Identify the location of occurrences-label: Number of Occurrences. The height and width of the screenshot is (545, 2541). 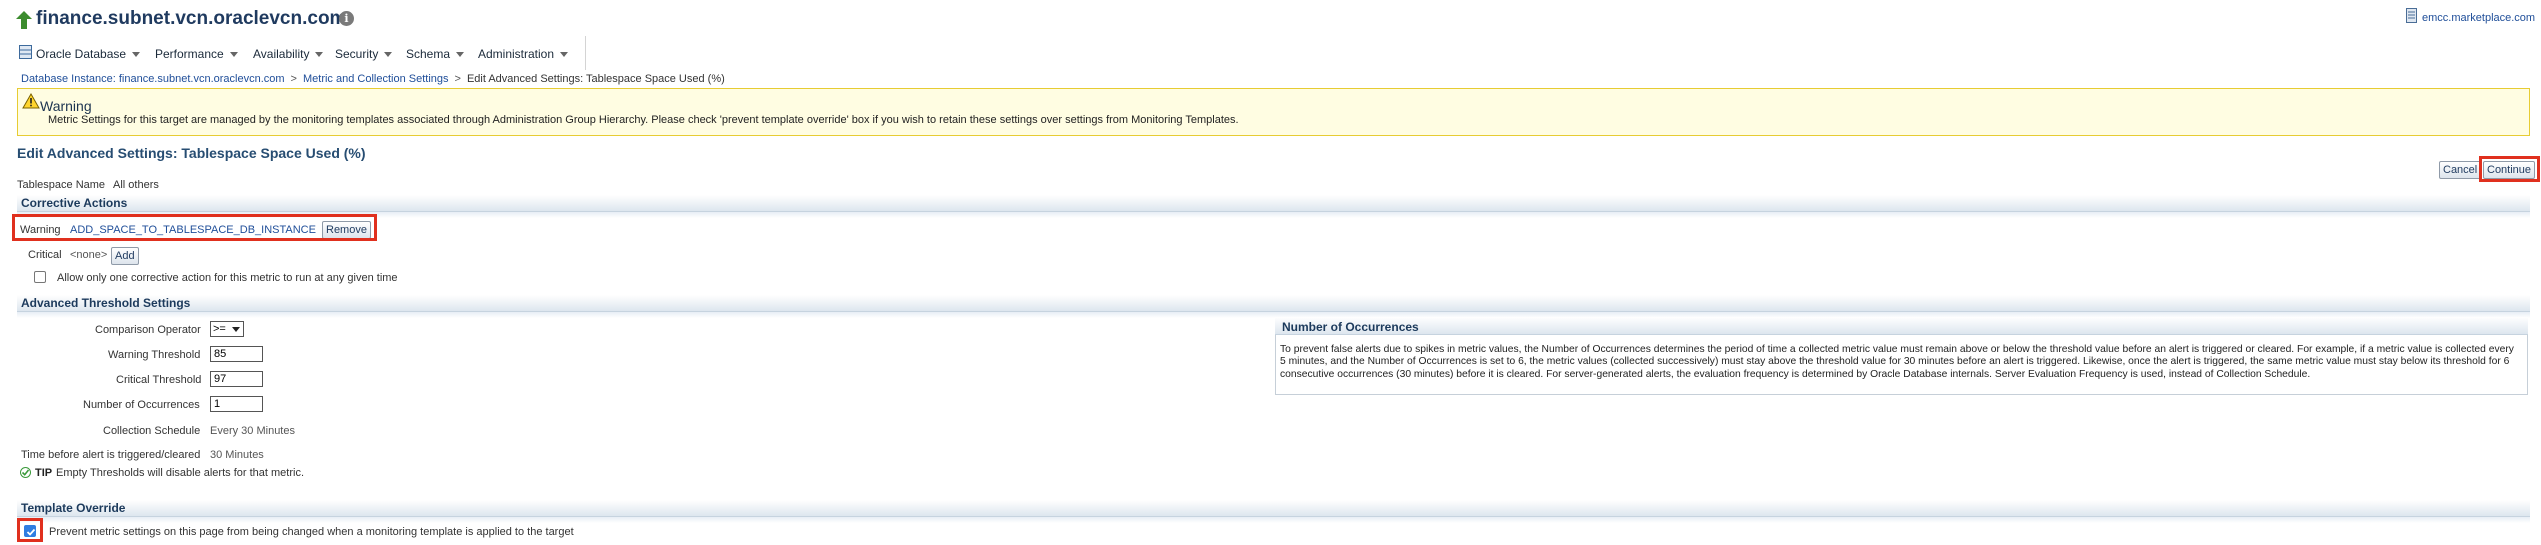
(141, 405).